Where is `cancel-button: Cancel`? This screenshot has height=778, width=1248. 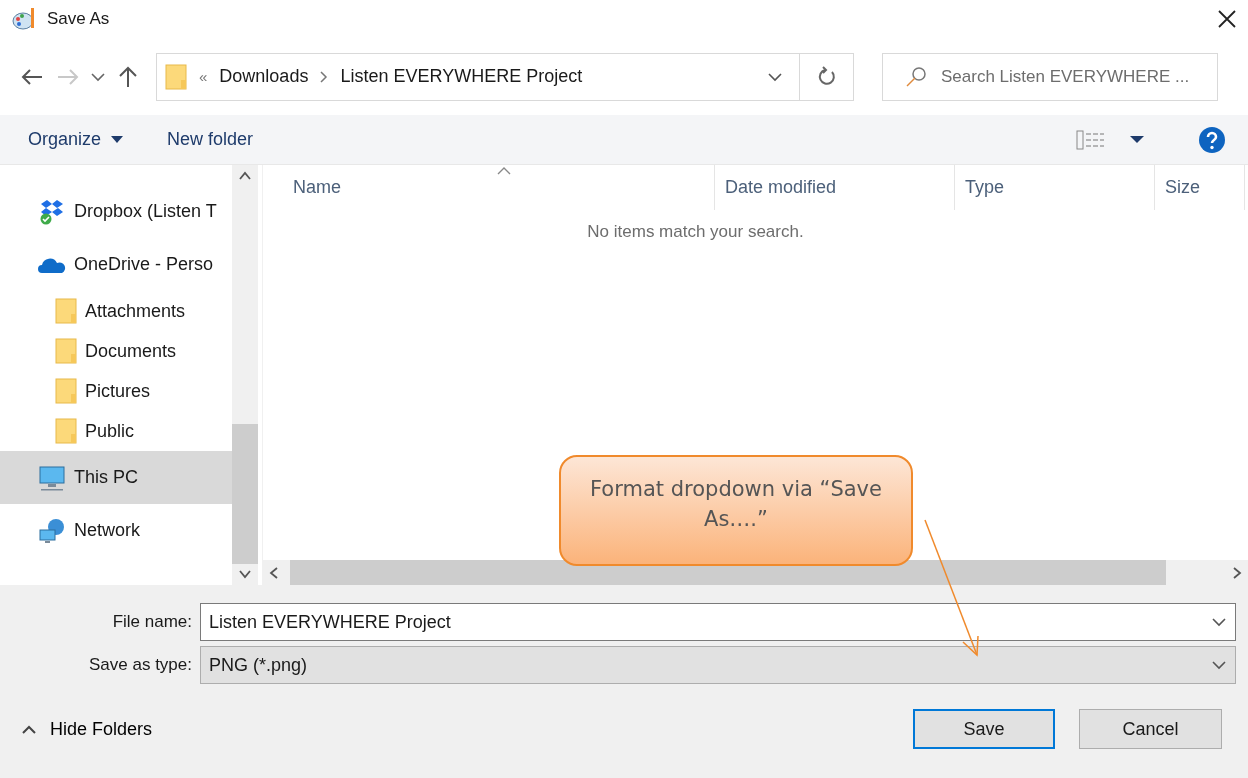 cancel-button: Cancel is located at coordinates (1150, 729).